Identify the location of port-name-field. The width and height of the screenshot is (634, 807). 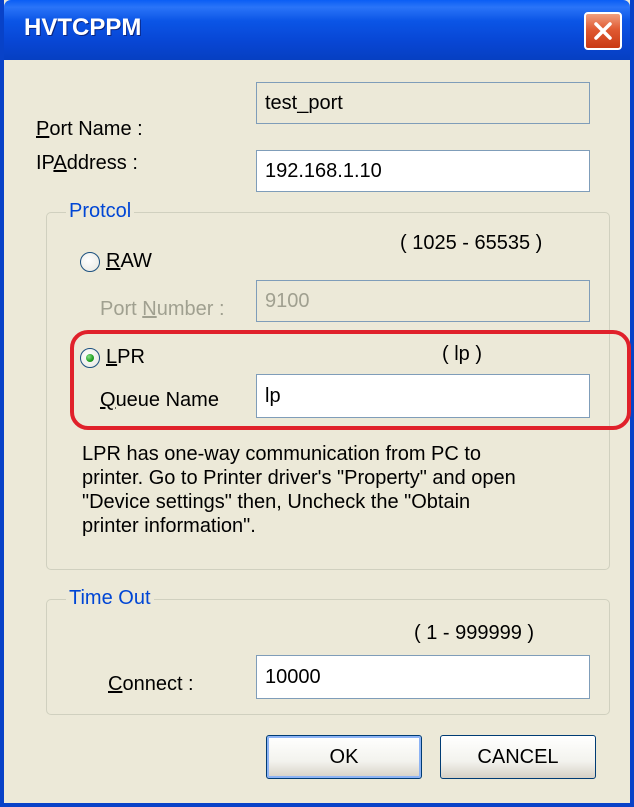
(423, 103).